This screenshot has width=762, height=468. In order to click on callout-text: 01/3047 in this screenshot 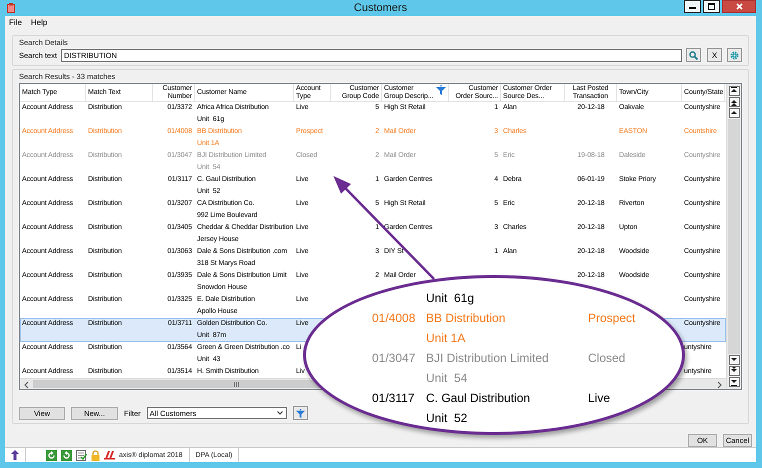, I will do `click(394, 358)`.